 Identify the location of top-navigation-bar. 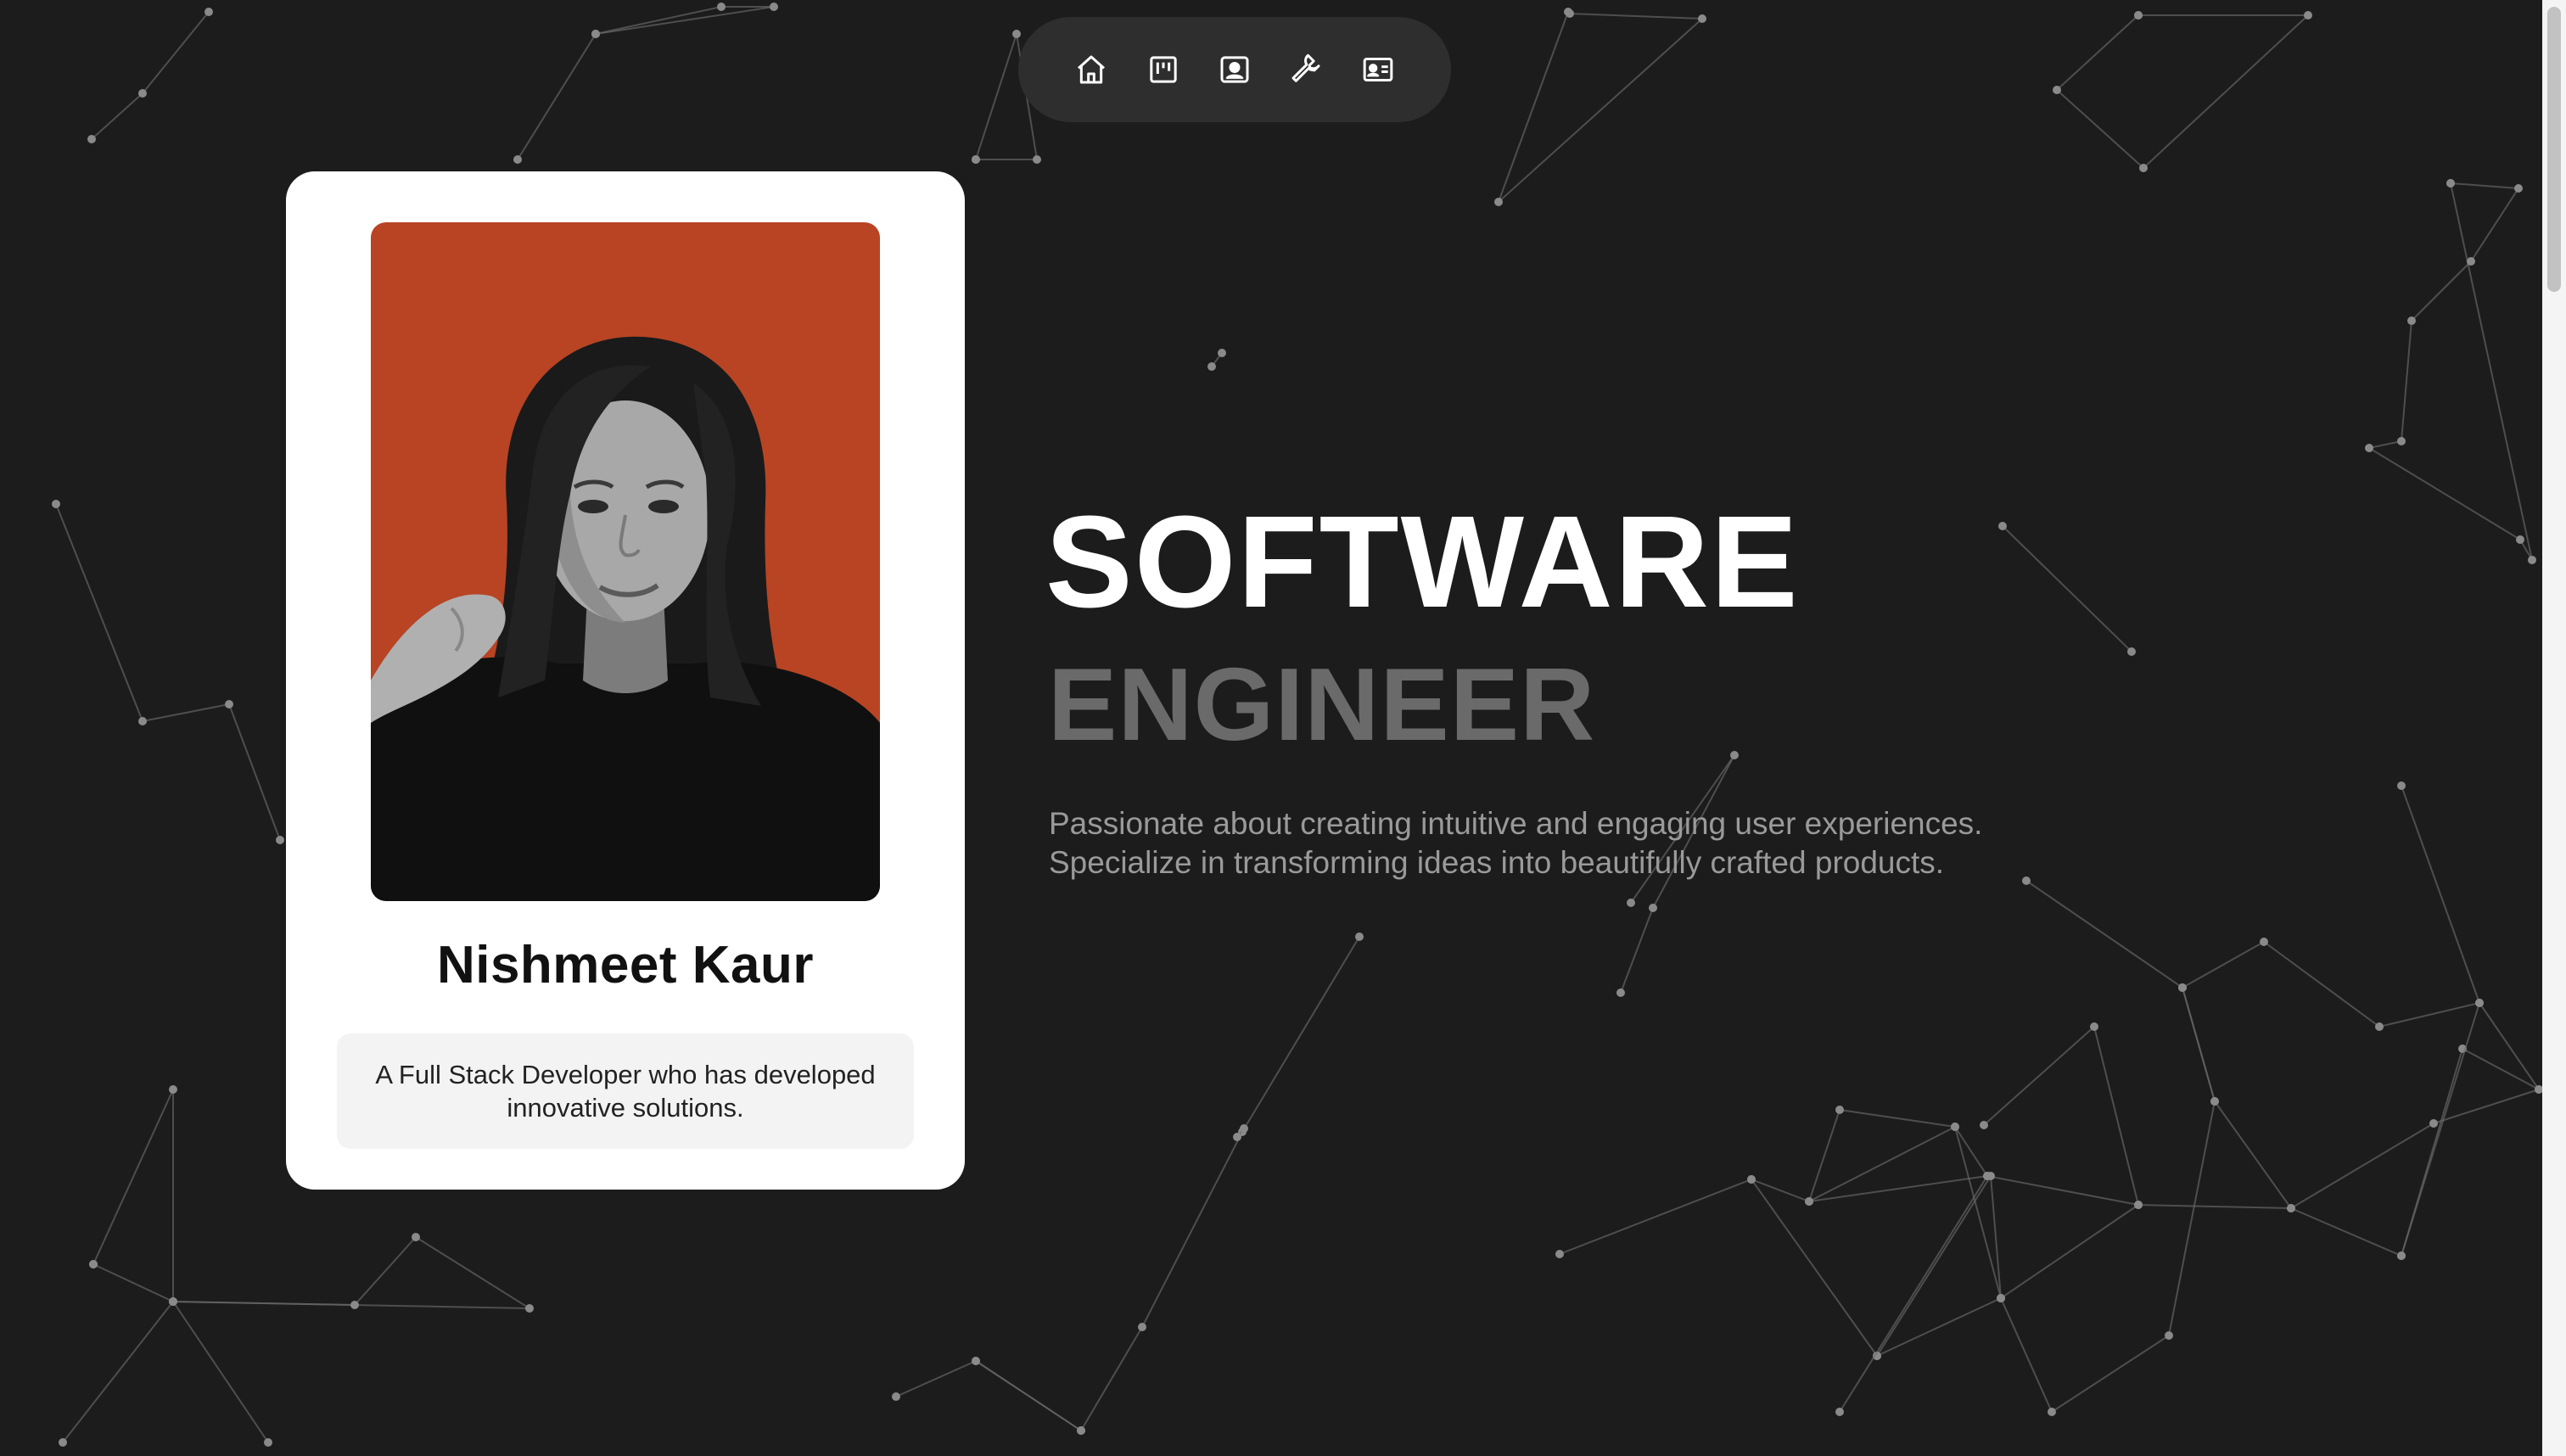
(1234, 69).